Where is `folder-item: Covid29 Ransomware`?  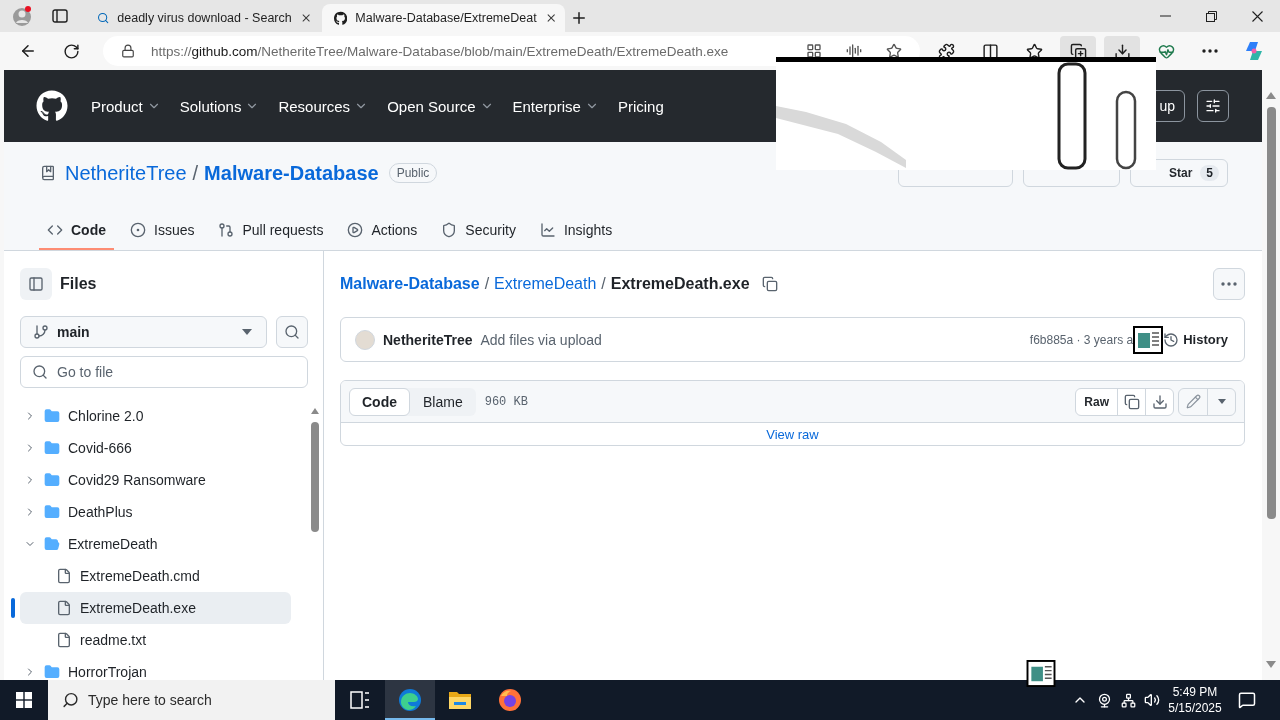 folder-item: Covid29 Ransomware is located at coordinates (155, 480).